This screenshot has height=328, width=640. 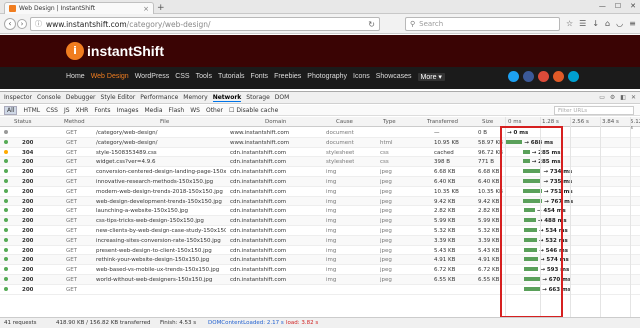 I want to click on filter-html: HTML, so click(x=31, y=110).